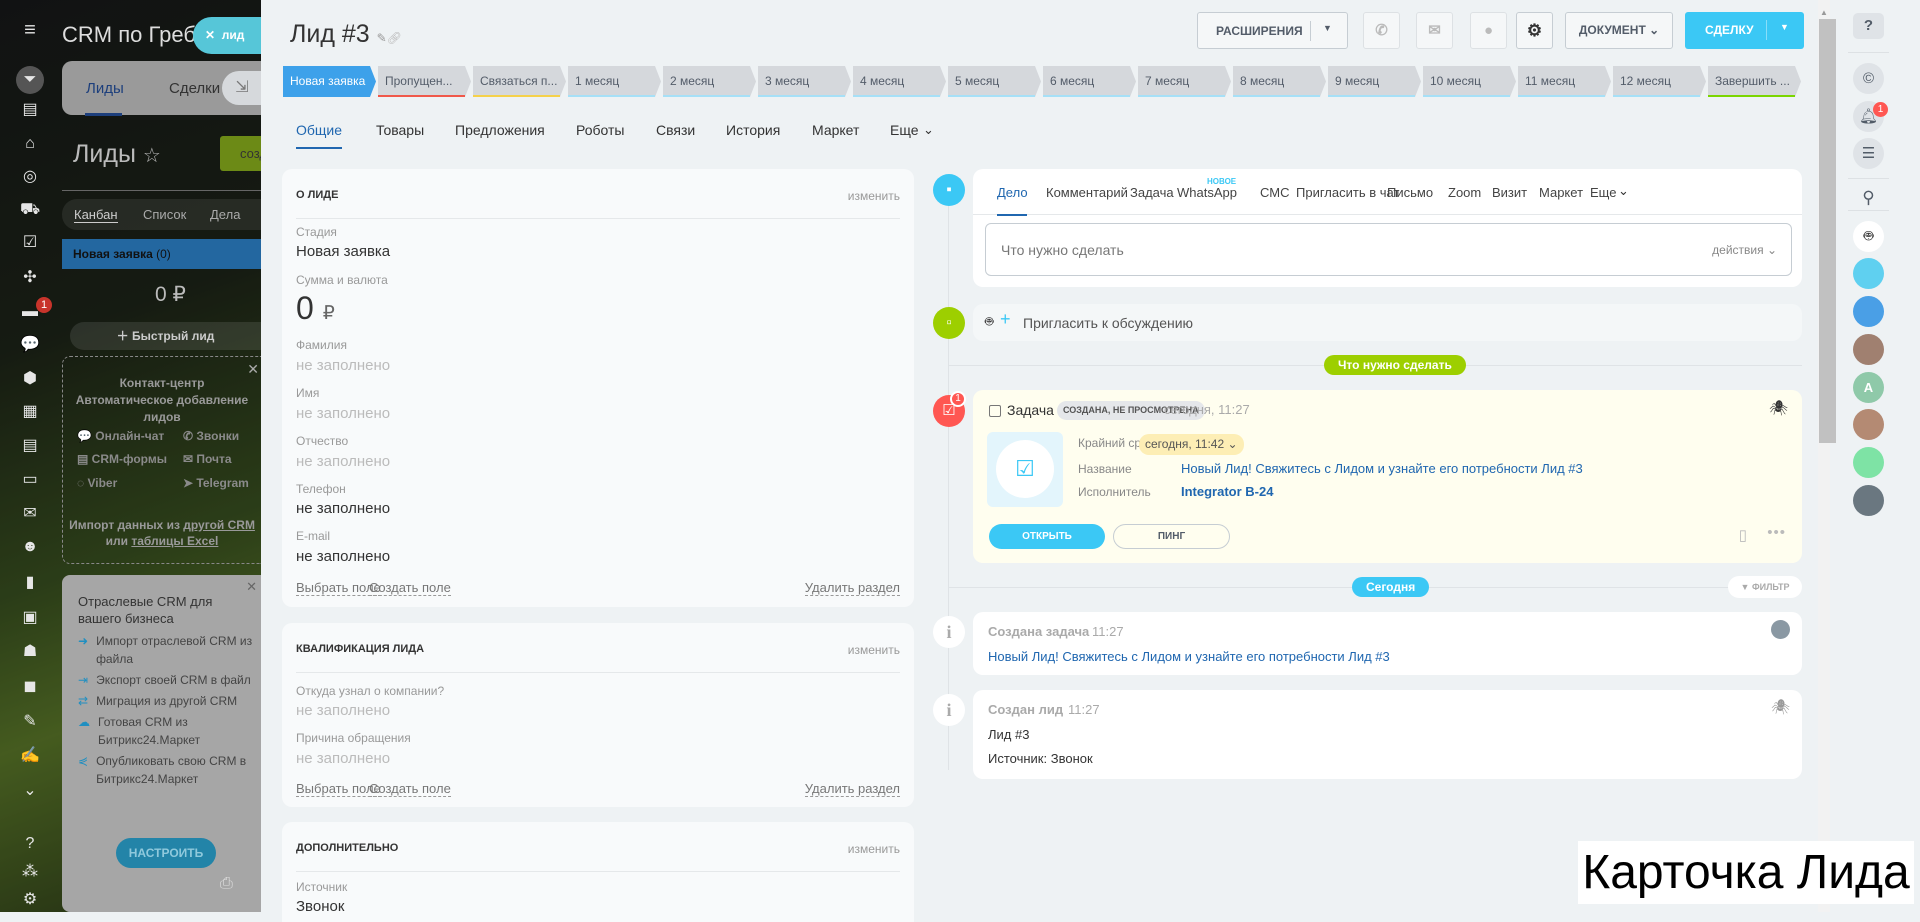 The height and width of the screenshot is (922, 1920). Describe the element at coordinates (30, 379) in the screenshot. I see `hexagon-icon: ⬢` at that location.